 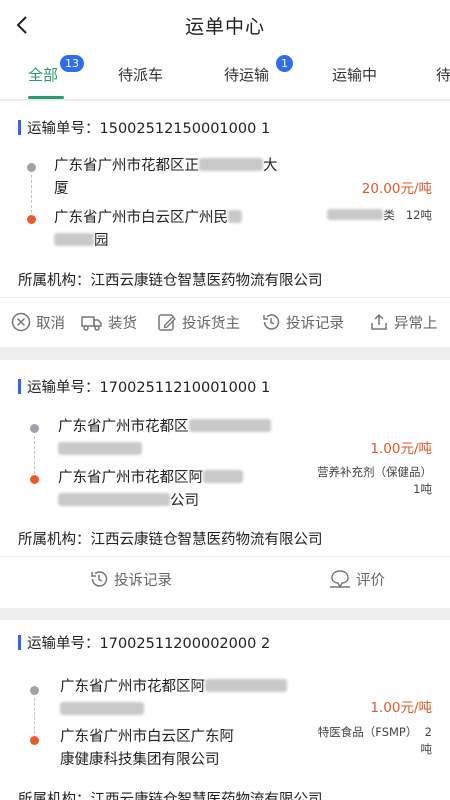 I want to click on edit-icon, so click(x=167, y=322).